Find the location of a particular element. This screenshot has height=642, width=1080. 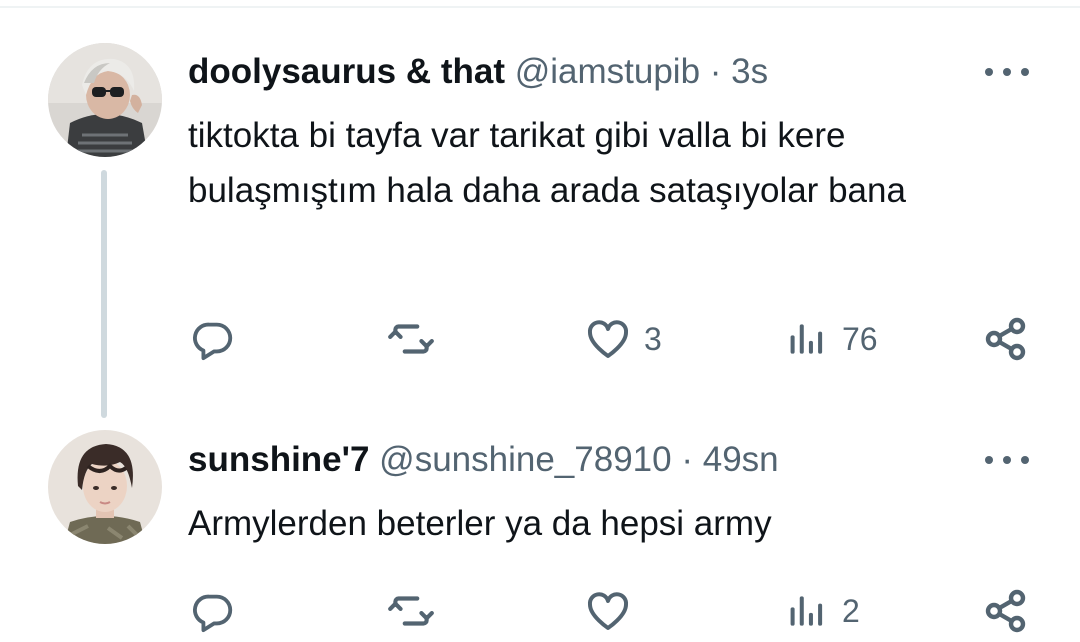

like-button is located at coordinates (614, 611).